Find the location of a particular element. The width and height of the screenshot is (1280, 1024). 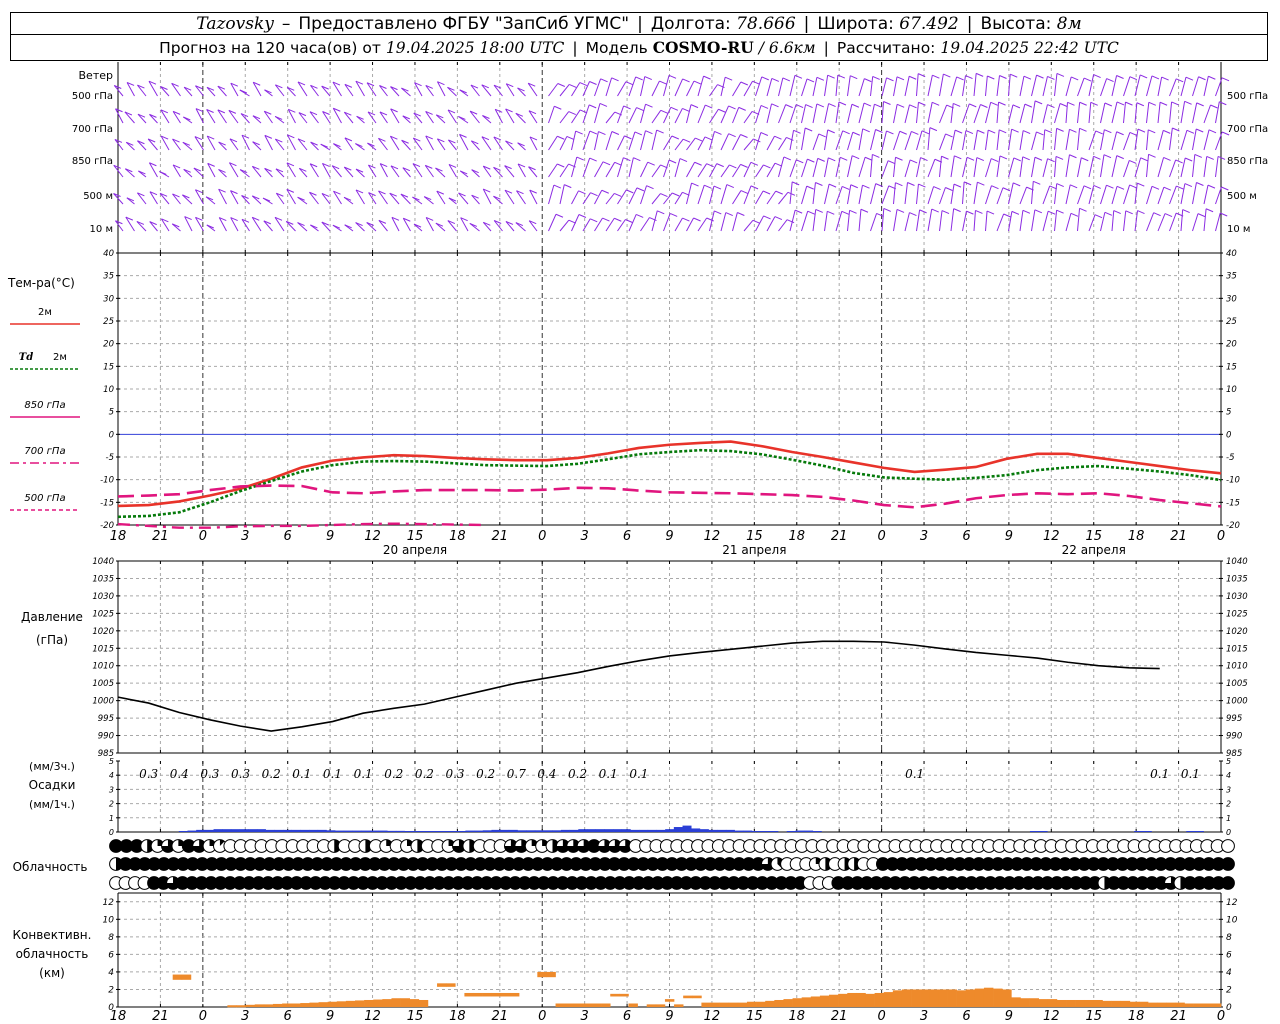

cloud-symbols is located at coordinates (672, 864).